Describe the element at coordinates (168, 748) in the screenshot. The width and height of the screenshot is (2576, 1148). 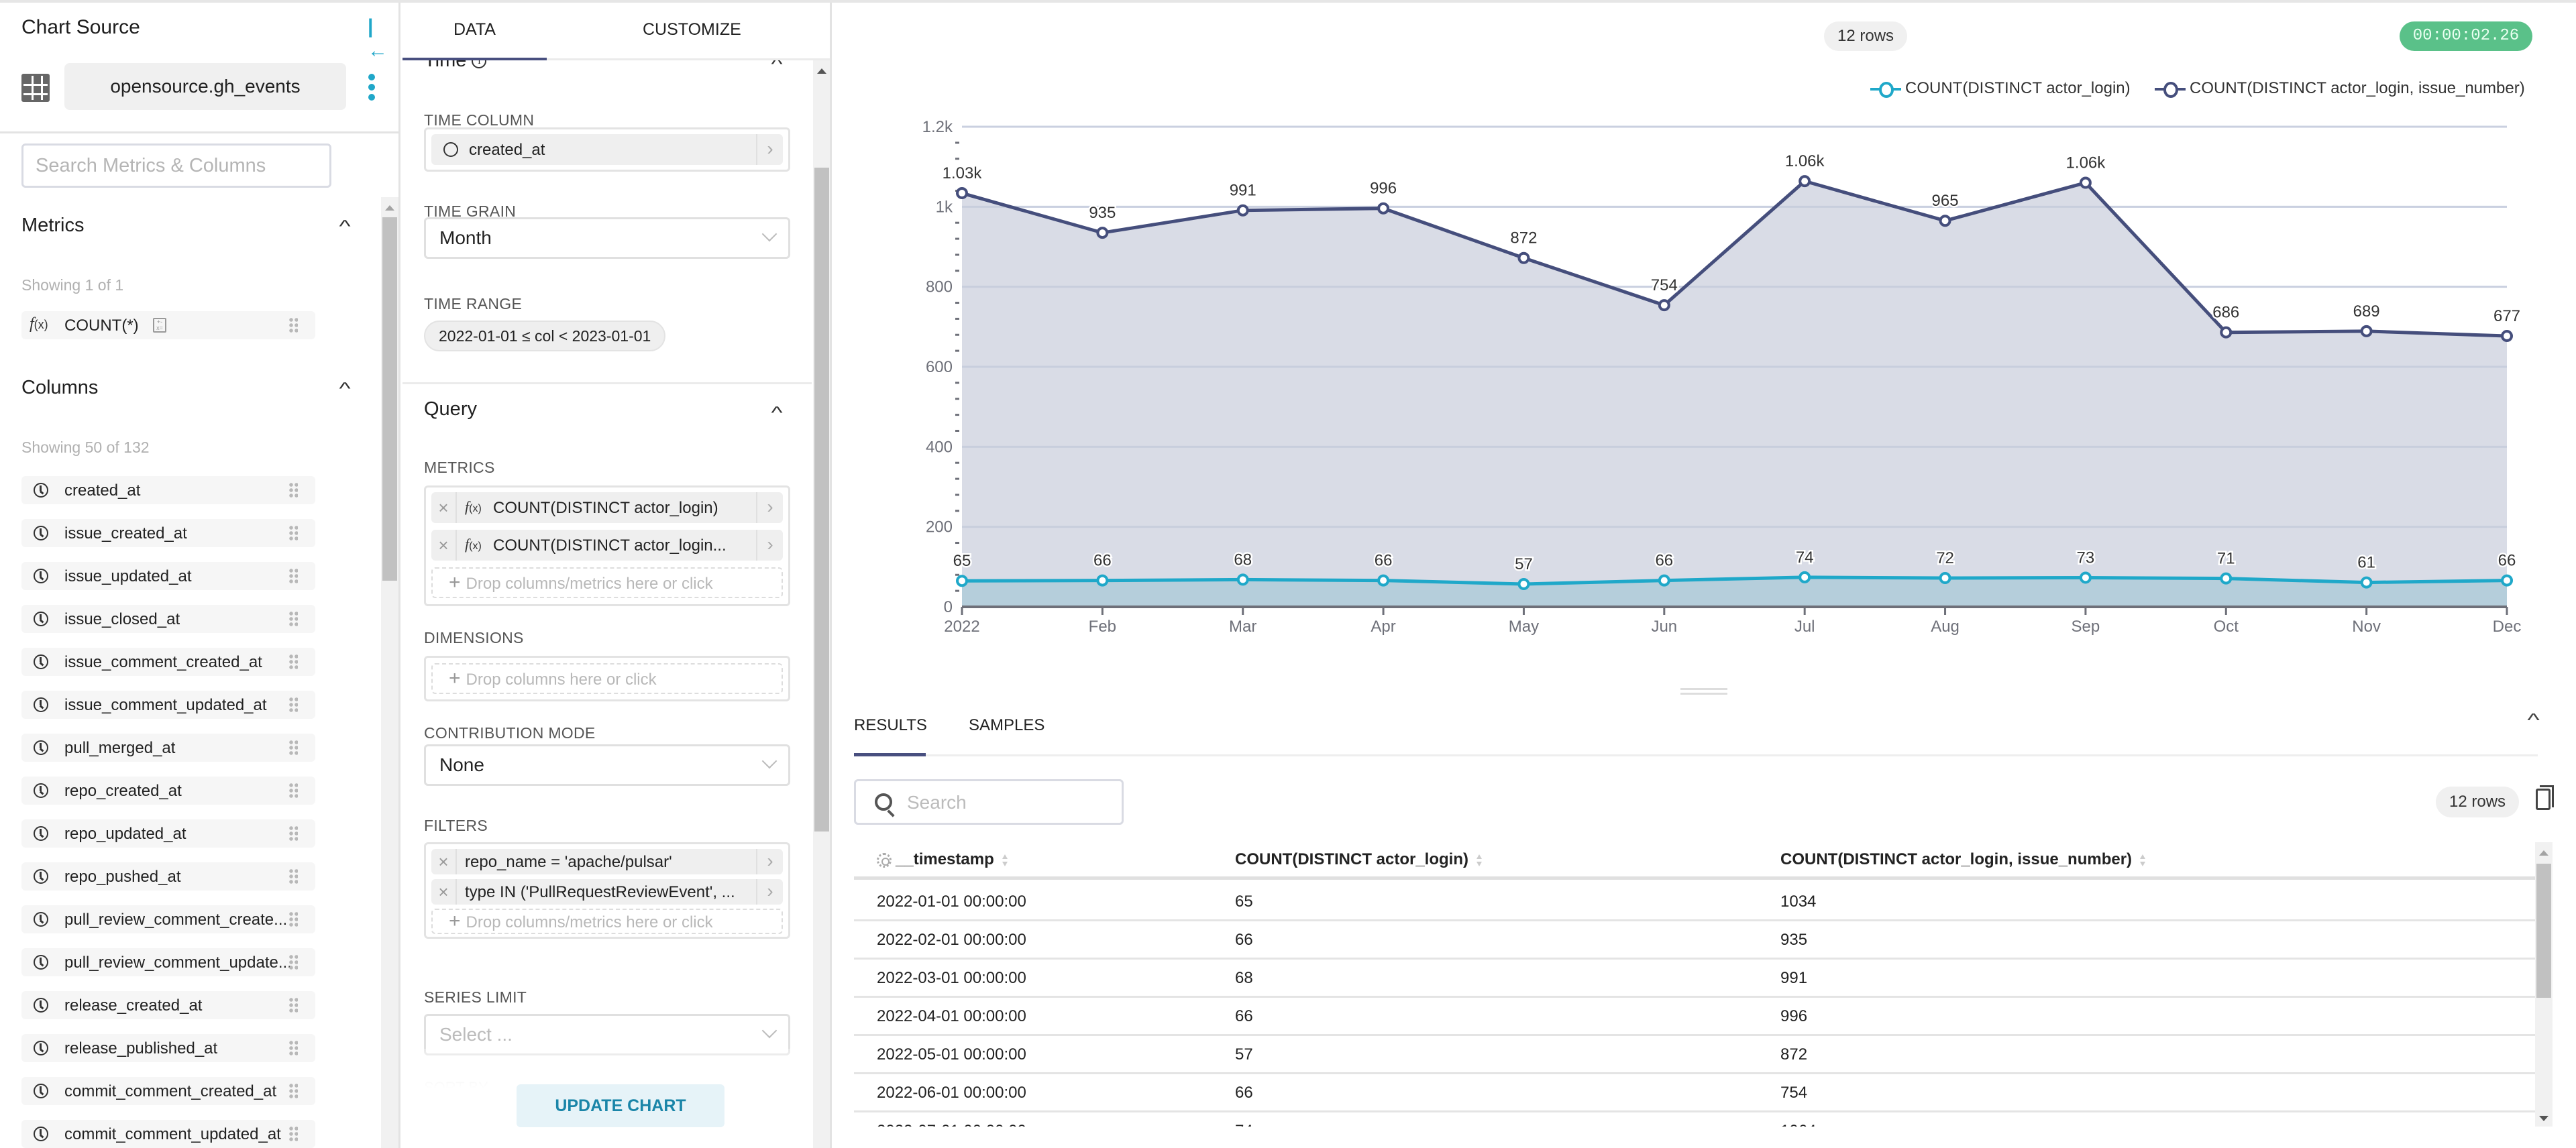
I see `column-item: pull_merged_at` at that location.